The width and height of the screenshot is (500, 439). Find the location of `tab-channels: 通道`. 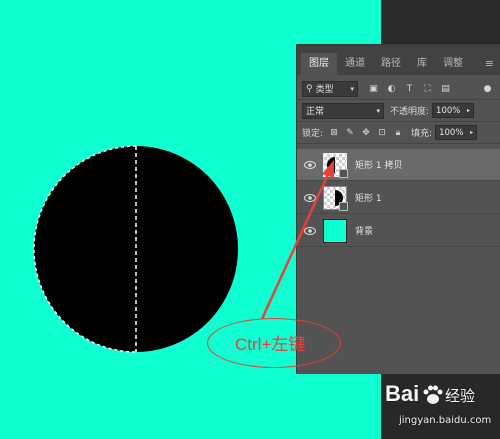

tab-channels: 通道 is located at coordinates (355, 64).